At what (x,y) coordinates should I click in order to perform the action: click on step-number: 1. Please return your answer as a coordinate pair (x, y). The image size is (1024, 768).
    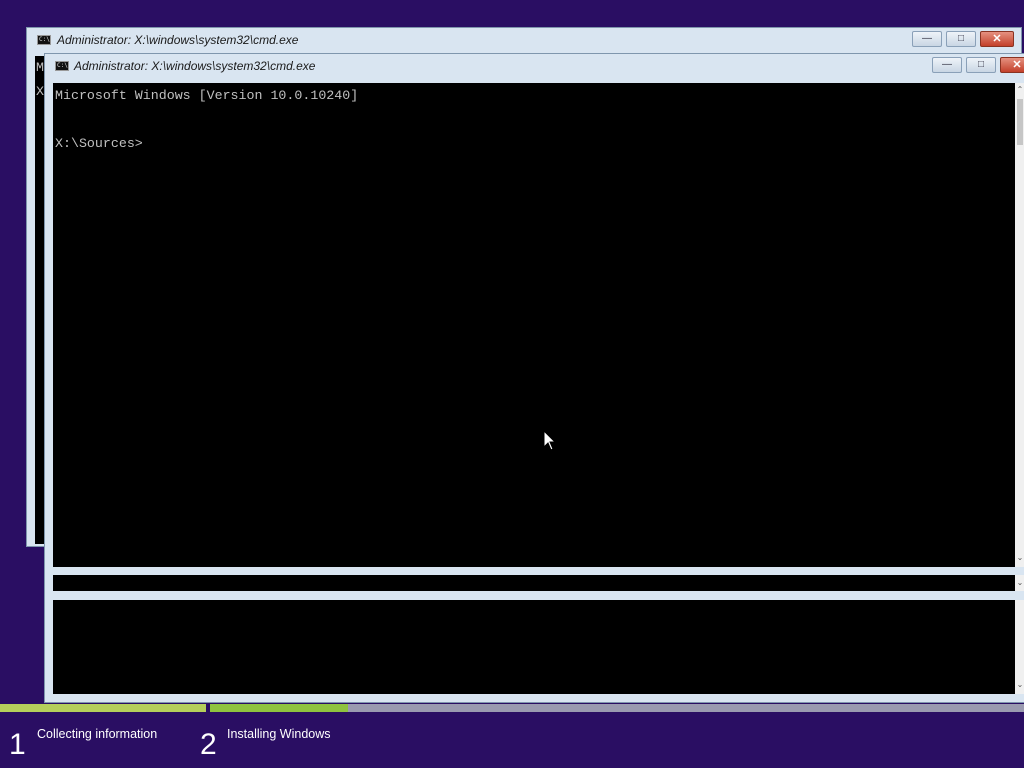
    Looking at the image, I should click on (17, 744).